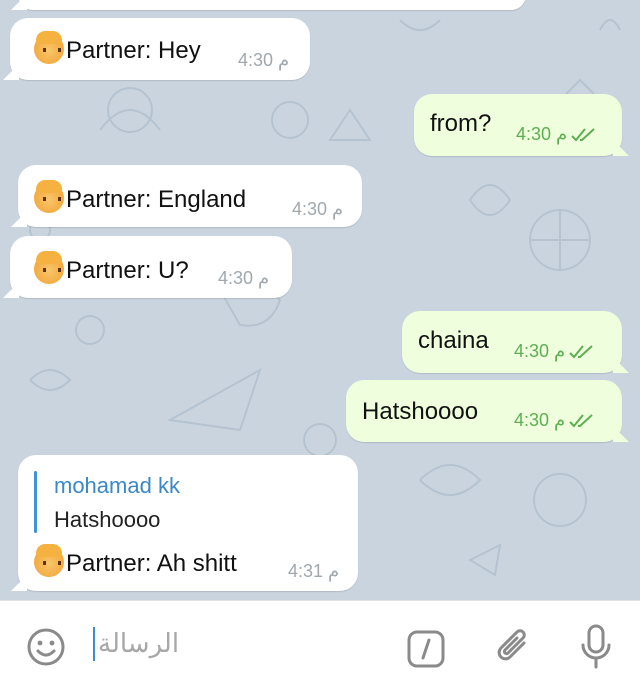 Image resolution: width=640 pixels, height=689 pixels. Describe the element at coordinates (420, 411) in the screenshot. I see `message-text: Hatshoooo` at that location.